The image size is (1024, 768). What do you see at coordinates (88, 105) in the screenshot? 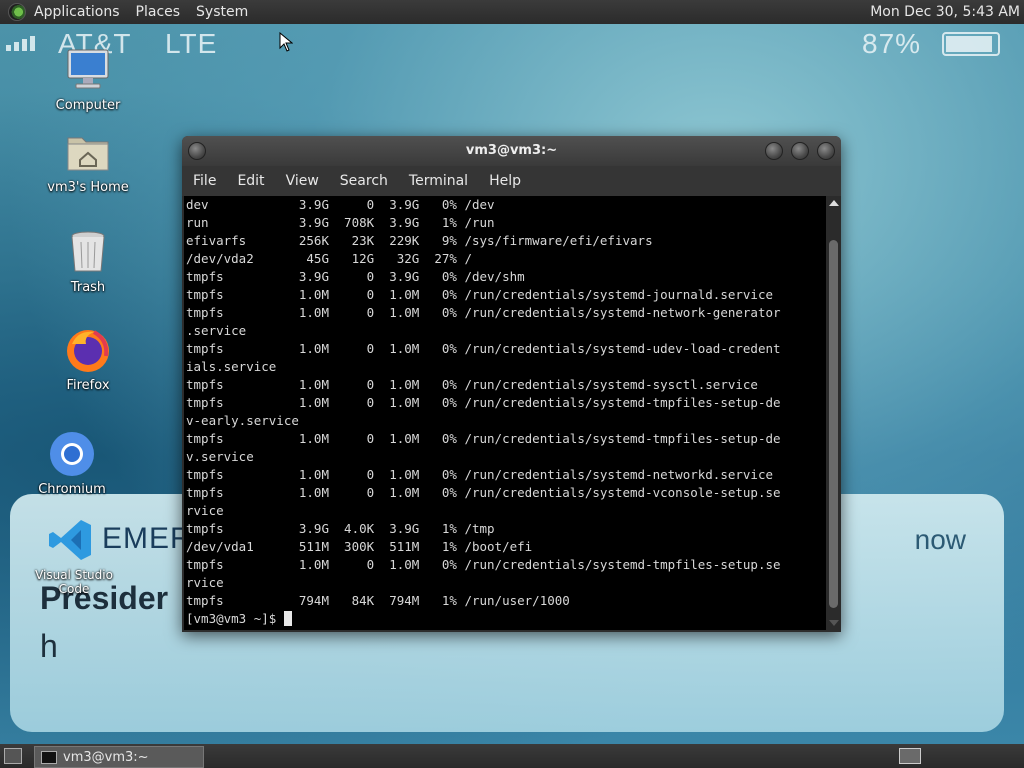
I see `desktop-icon-label: Computer` at bounding box center [88, 105].